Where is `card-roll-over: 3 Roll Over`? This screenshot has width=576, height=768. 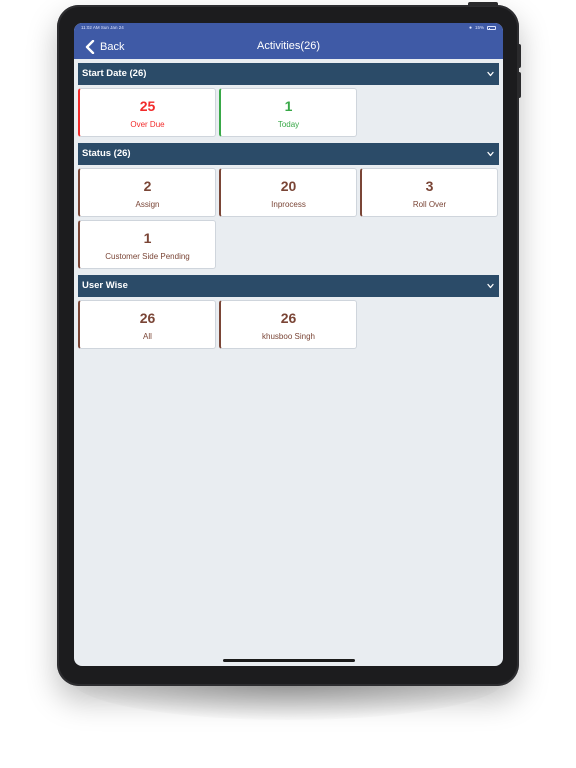
card-roll-over: 3 Roll Over is located at coordinates (429, 192).